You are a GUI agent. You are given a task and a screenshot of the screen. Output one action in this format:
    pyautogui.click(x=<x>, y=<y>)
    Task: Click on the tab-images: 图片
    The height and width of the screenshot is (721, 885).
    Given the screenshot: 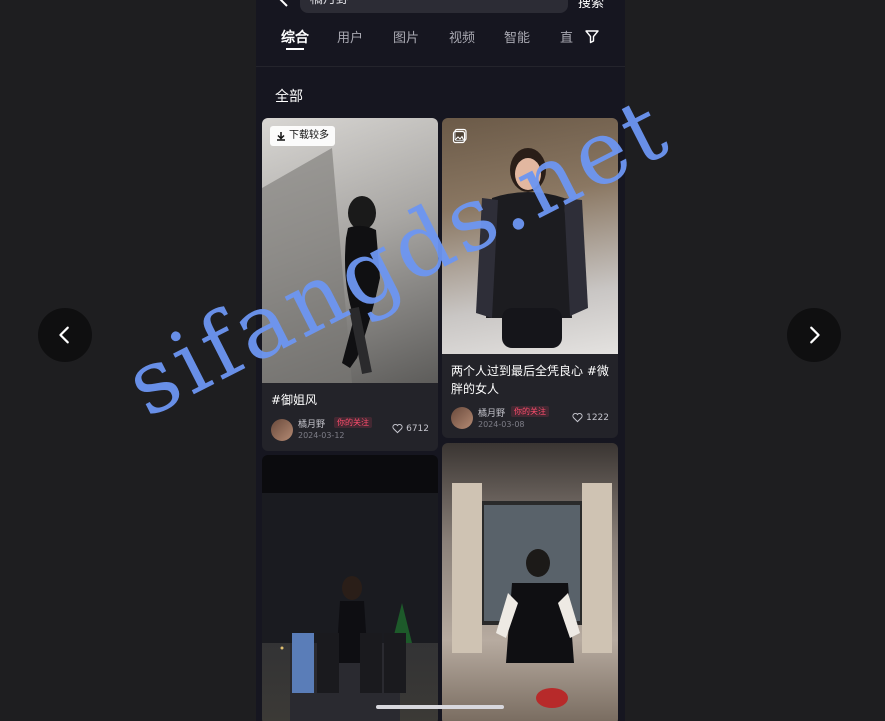 What is the action you would take?
    pyautogui.click(x=406, y=36)
    